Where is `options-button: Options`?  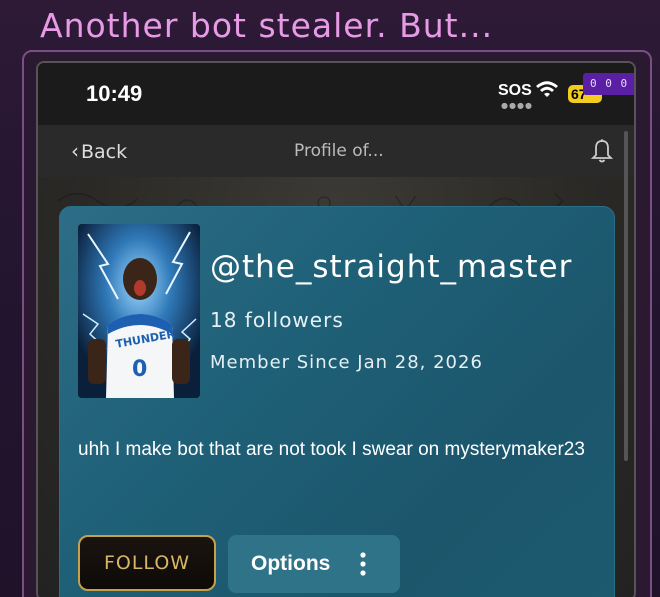 options-button: Options is located at coordinates (314, 564).